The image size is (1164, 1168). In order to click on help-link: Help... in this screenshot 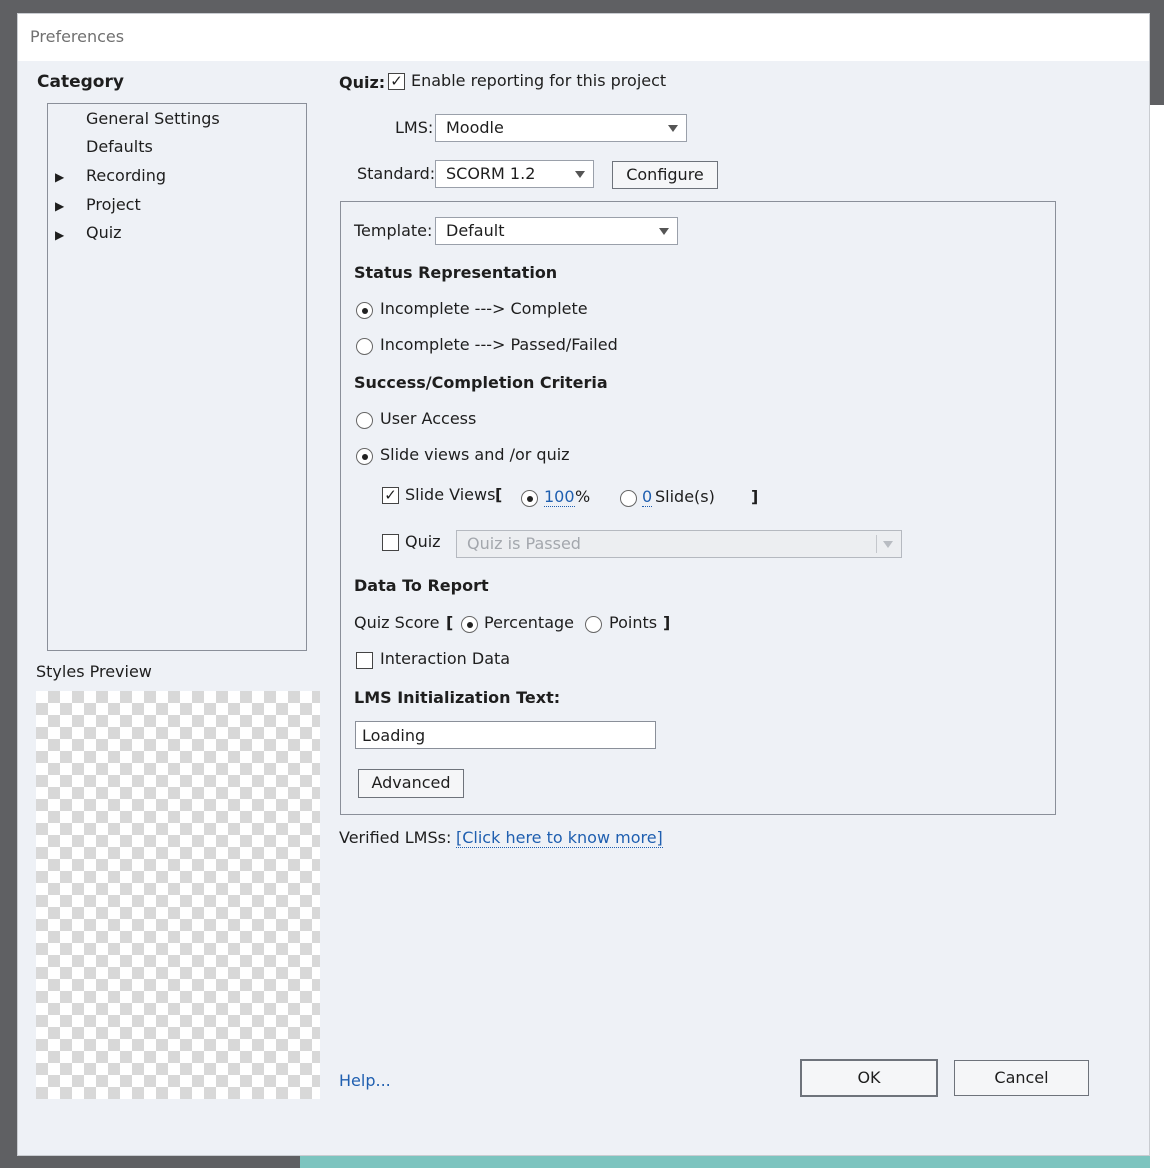, I will do `click(365, 1080)`.